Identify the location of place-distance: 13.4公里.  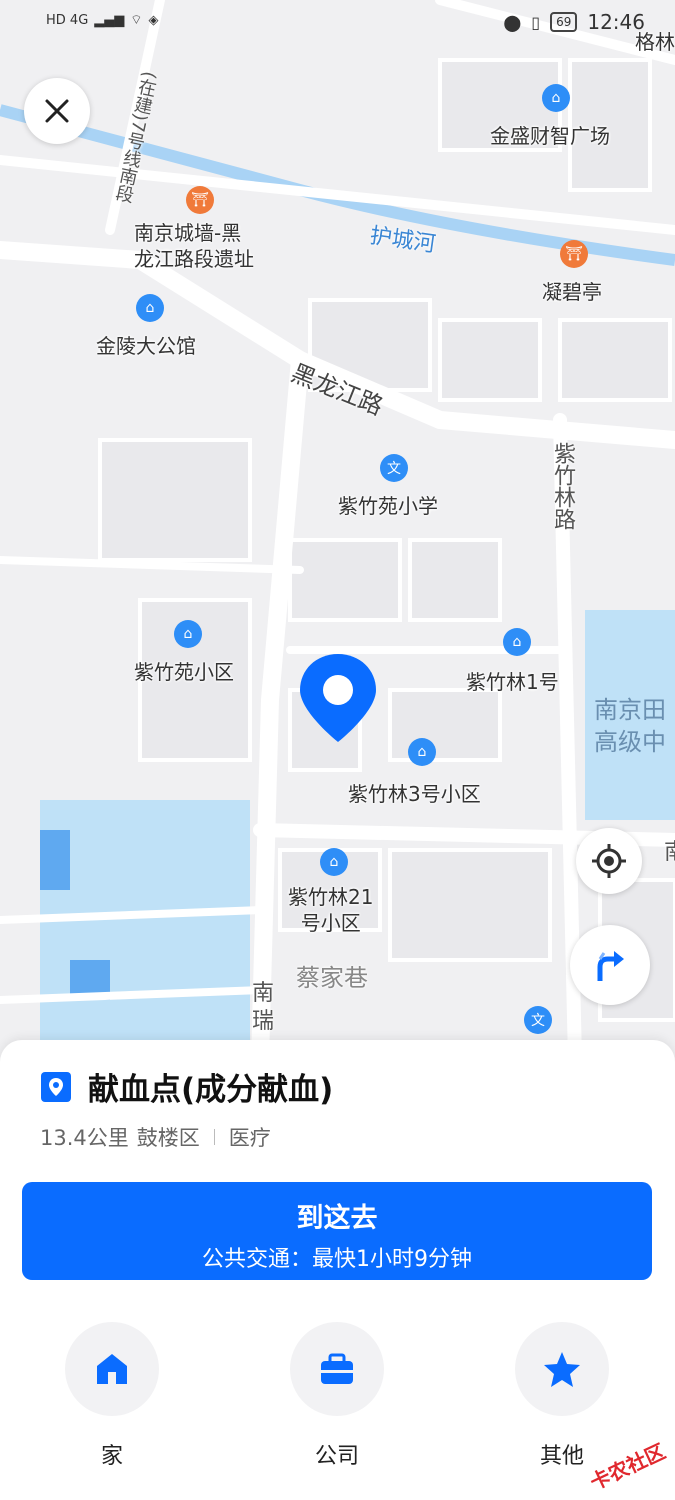
(84, 1138).